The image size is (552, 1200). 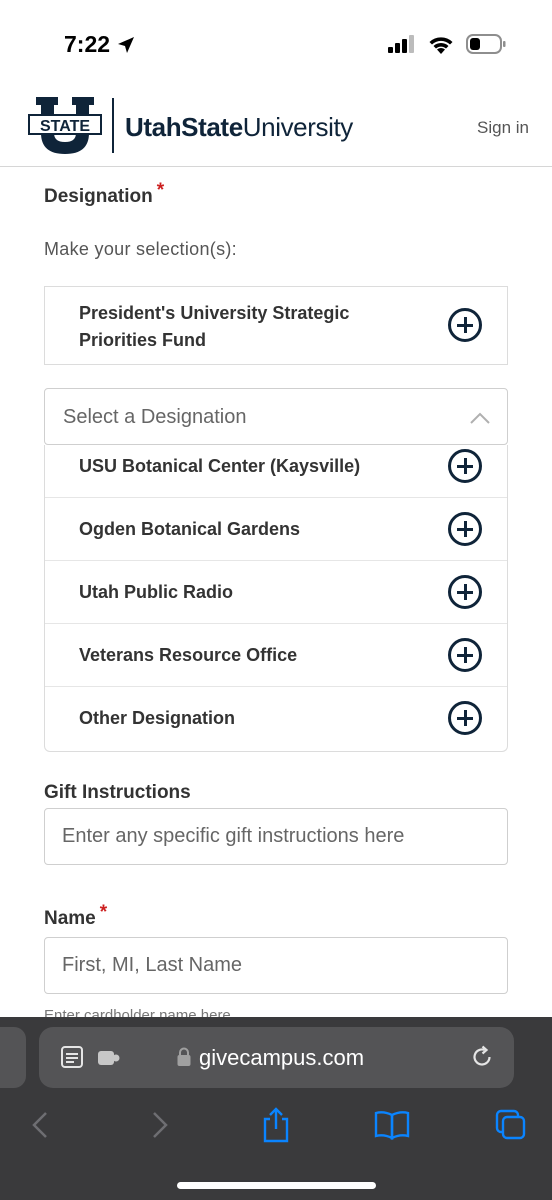 I want to click on chevron-right-icon, so click(x=160, y=1125).